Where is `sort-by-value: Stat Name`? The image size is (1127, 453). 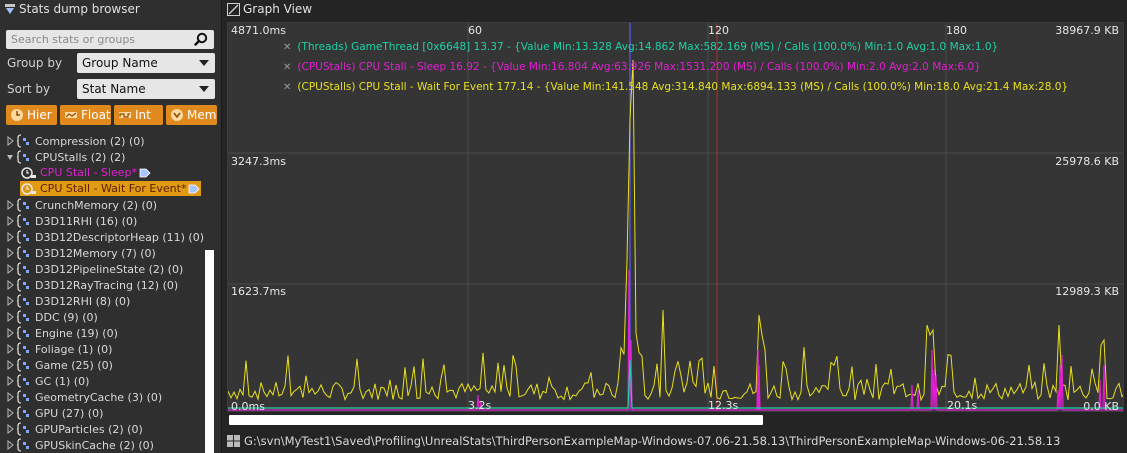
sort-by-value: Stat Name is located at coordinates (114, 89).